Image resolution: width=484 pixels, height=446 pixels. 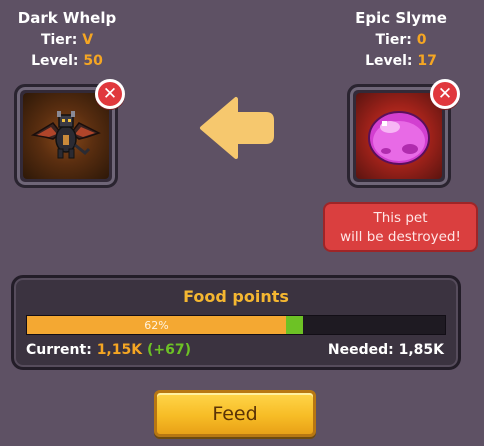 I want to click on food-current-gain: (+67), so click(x=168, y=350).